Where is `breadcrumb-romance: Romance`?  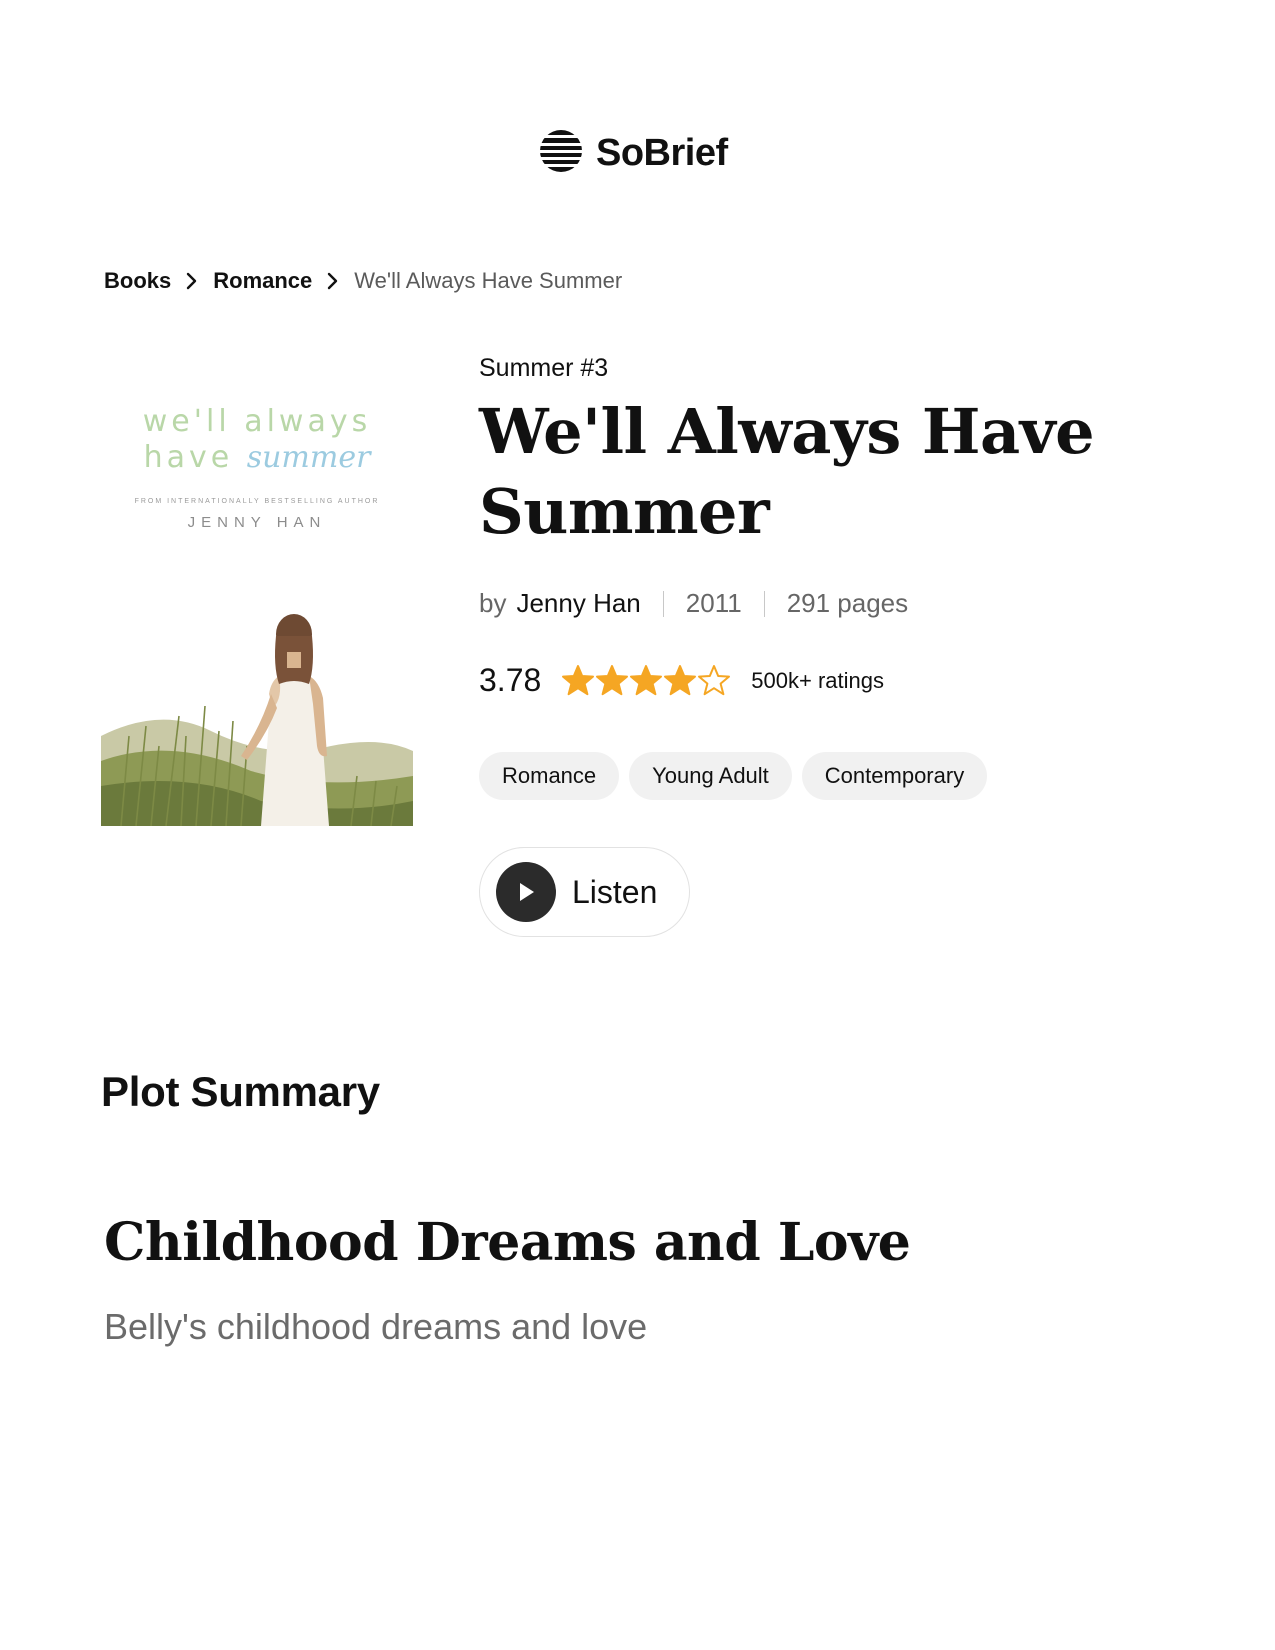
breadcrumb-romance: Romance is located at coordinates (262, 281).